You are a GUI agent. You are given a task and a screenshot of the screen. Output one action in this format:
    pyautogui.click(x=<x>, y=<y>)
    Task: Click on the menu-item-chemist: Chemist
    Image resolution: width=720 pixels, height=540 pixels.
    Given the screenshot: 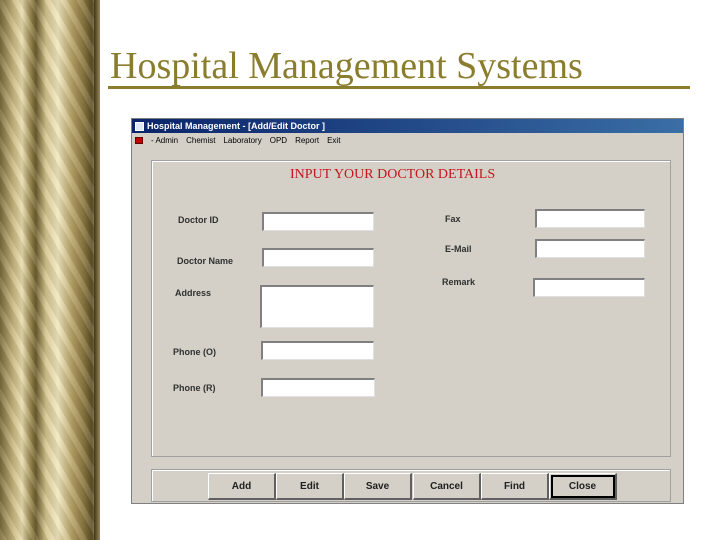 What is the action you would take?
    pyautogui.click(x=200, y=140)
    